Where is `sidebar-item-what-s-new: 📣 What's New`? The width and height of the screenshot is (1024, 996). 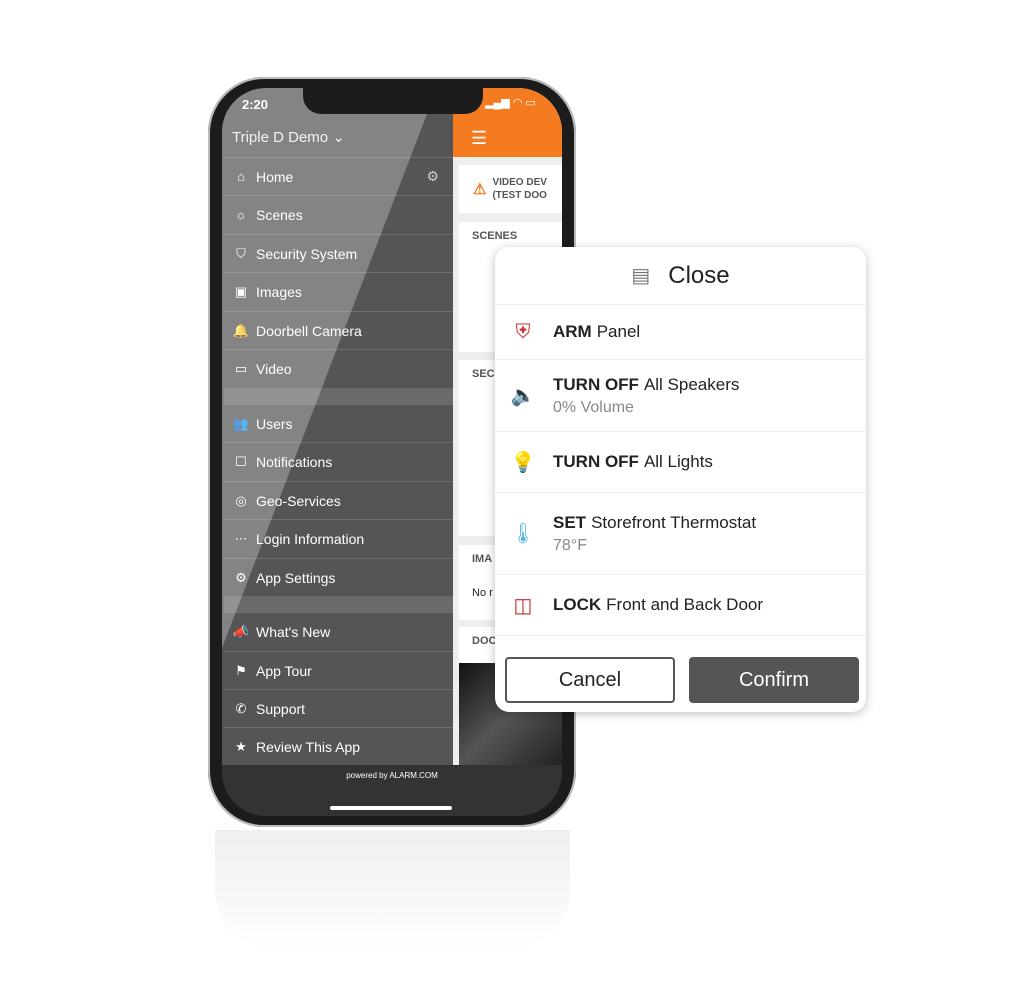
sidebar-item-what-s-new: 📣 What's New is located at coordinates (338, 631).